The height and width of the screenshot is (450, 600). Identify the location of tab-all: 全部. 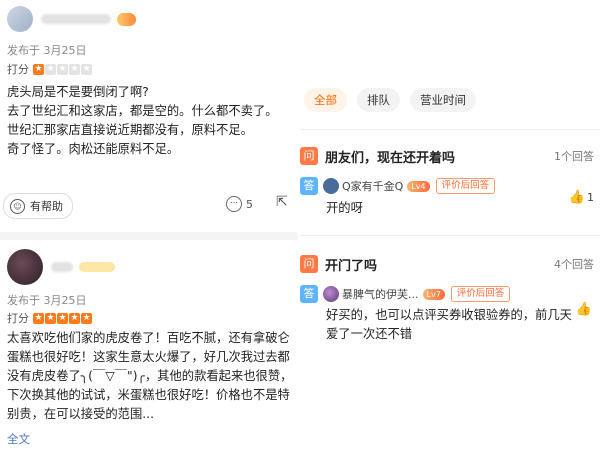
(325, 100).